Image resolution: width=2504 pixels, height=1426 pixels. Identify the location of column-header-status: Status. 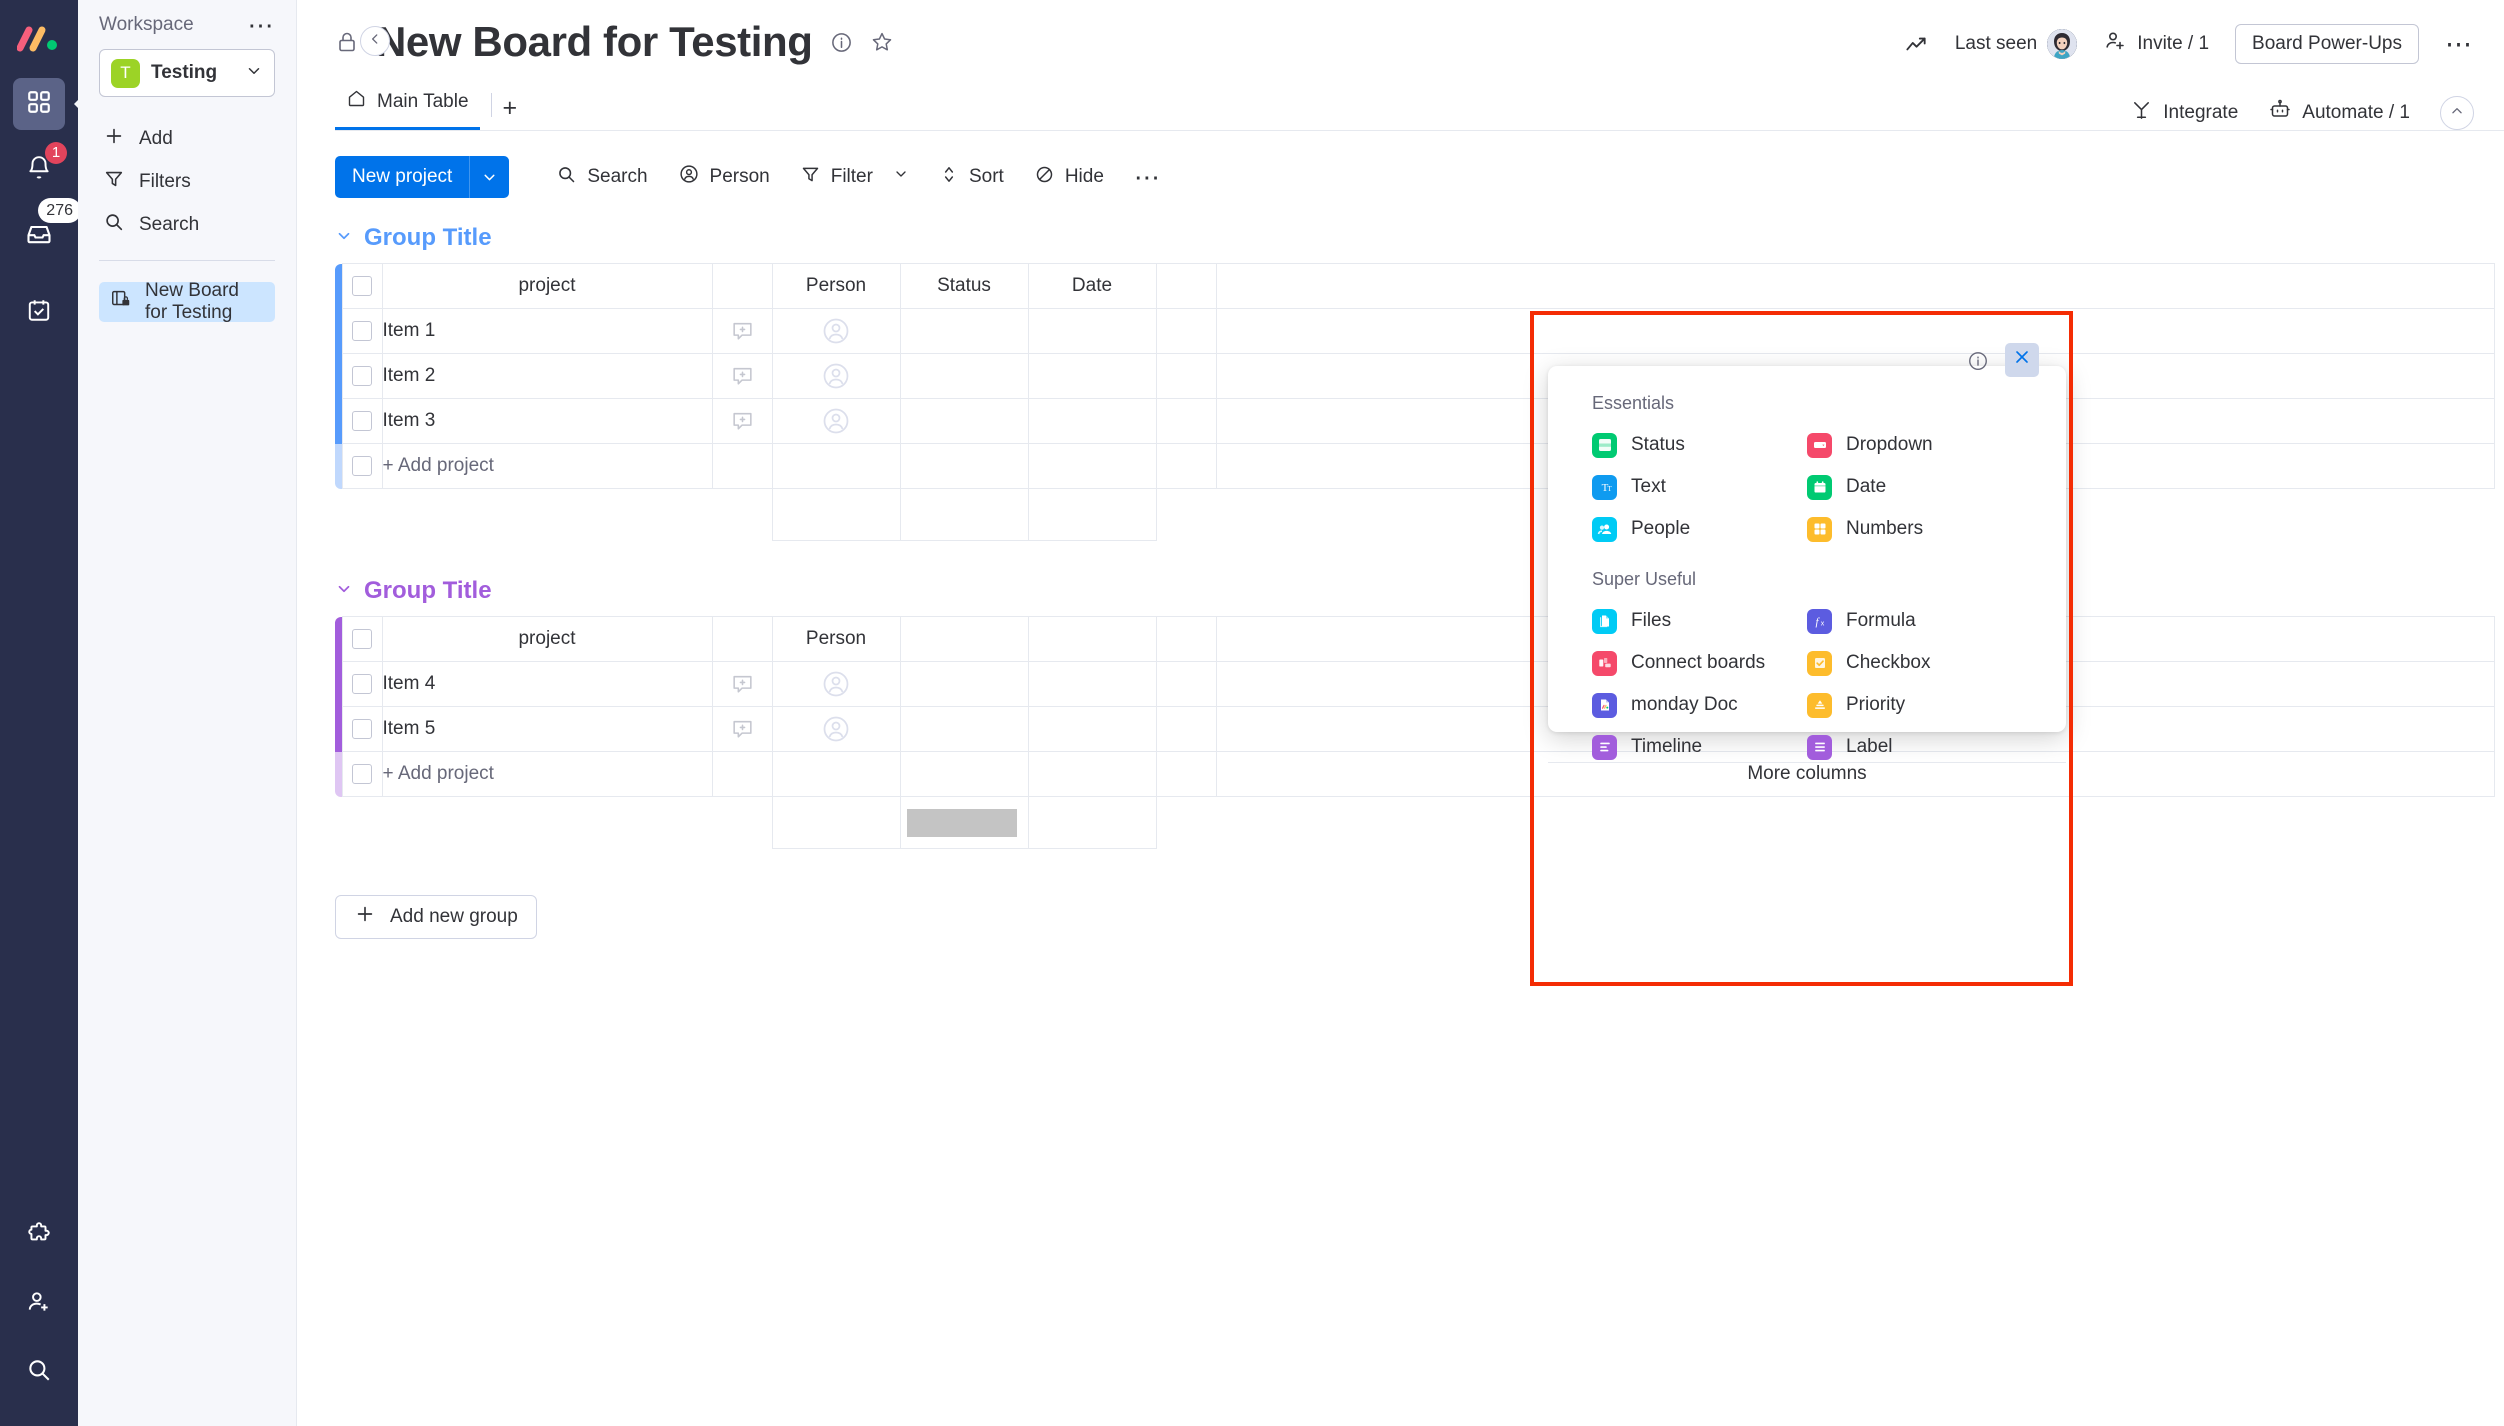
(964, 286).